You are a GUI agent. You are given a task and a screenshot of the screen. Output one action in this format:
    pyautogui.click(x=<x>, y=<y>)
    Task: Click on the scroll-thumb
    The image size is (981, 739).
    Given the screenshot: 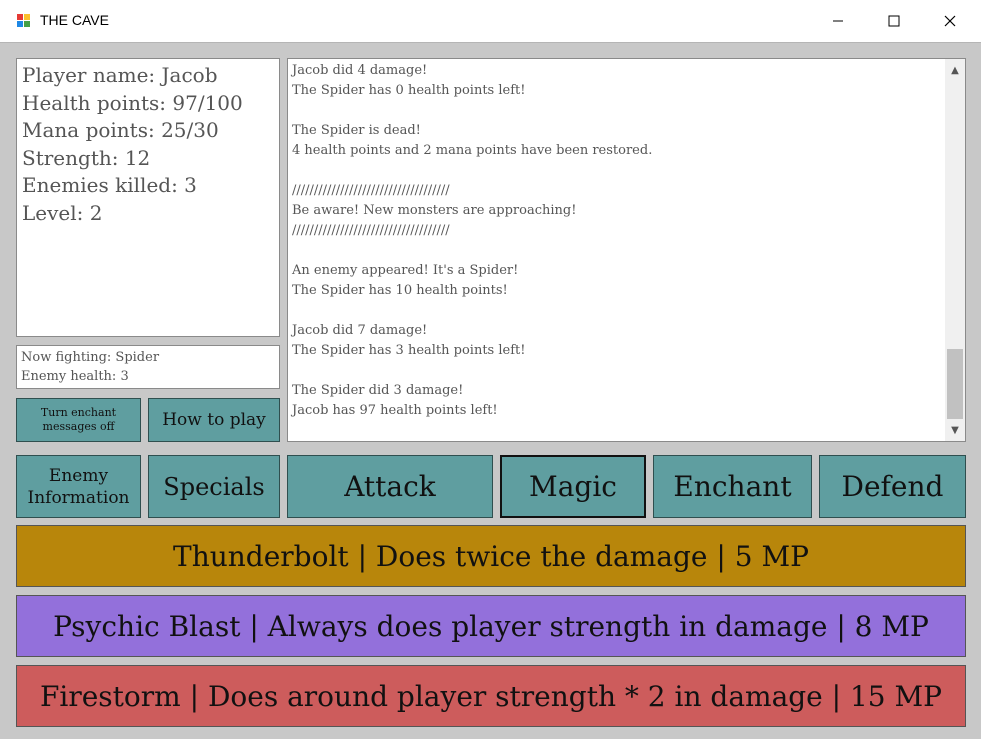 What is the action you would take?
    pyautogui.click(x=955, y=384)
    